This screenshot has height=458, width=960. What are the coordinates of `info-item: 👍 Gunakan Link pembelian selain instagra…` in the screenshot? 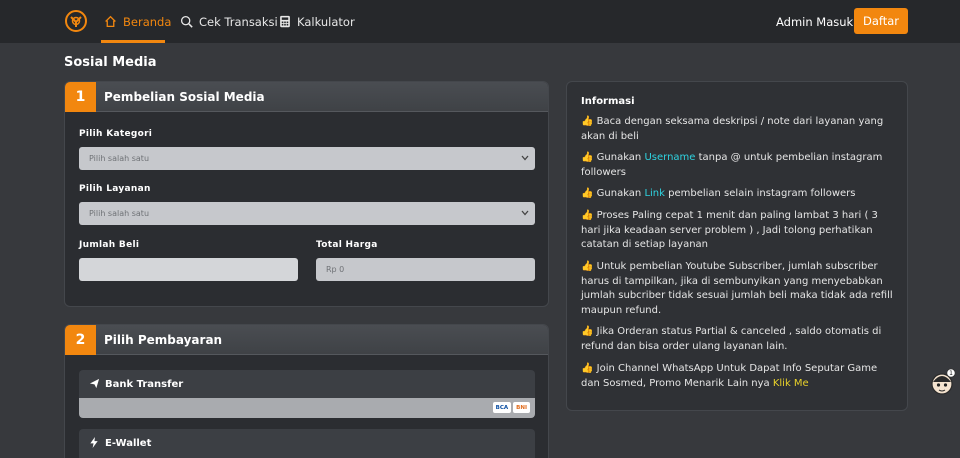 It's located at (718, 193).